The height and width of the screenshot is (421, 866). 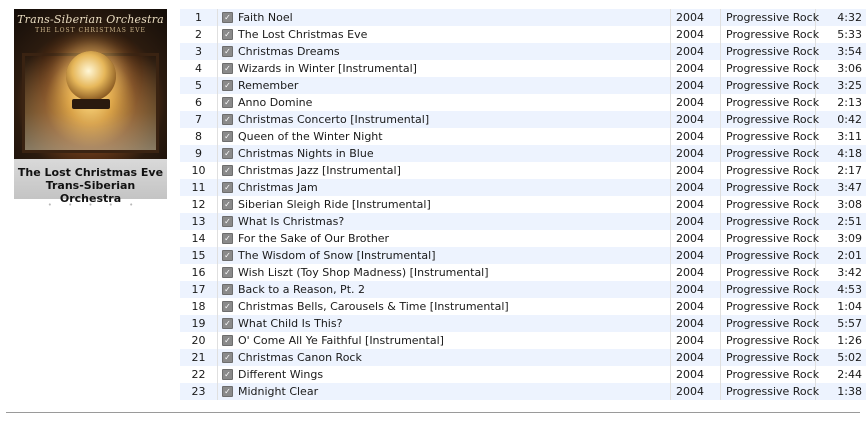 I want to click on album-art-album-text: THE LOST CHRISTMAS EVE, so click(x=90, y=30).